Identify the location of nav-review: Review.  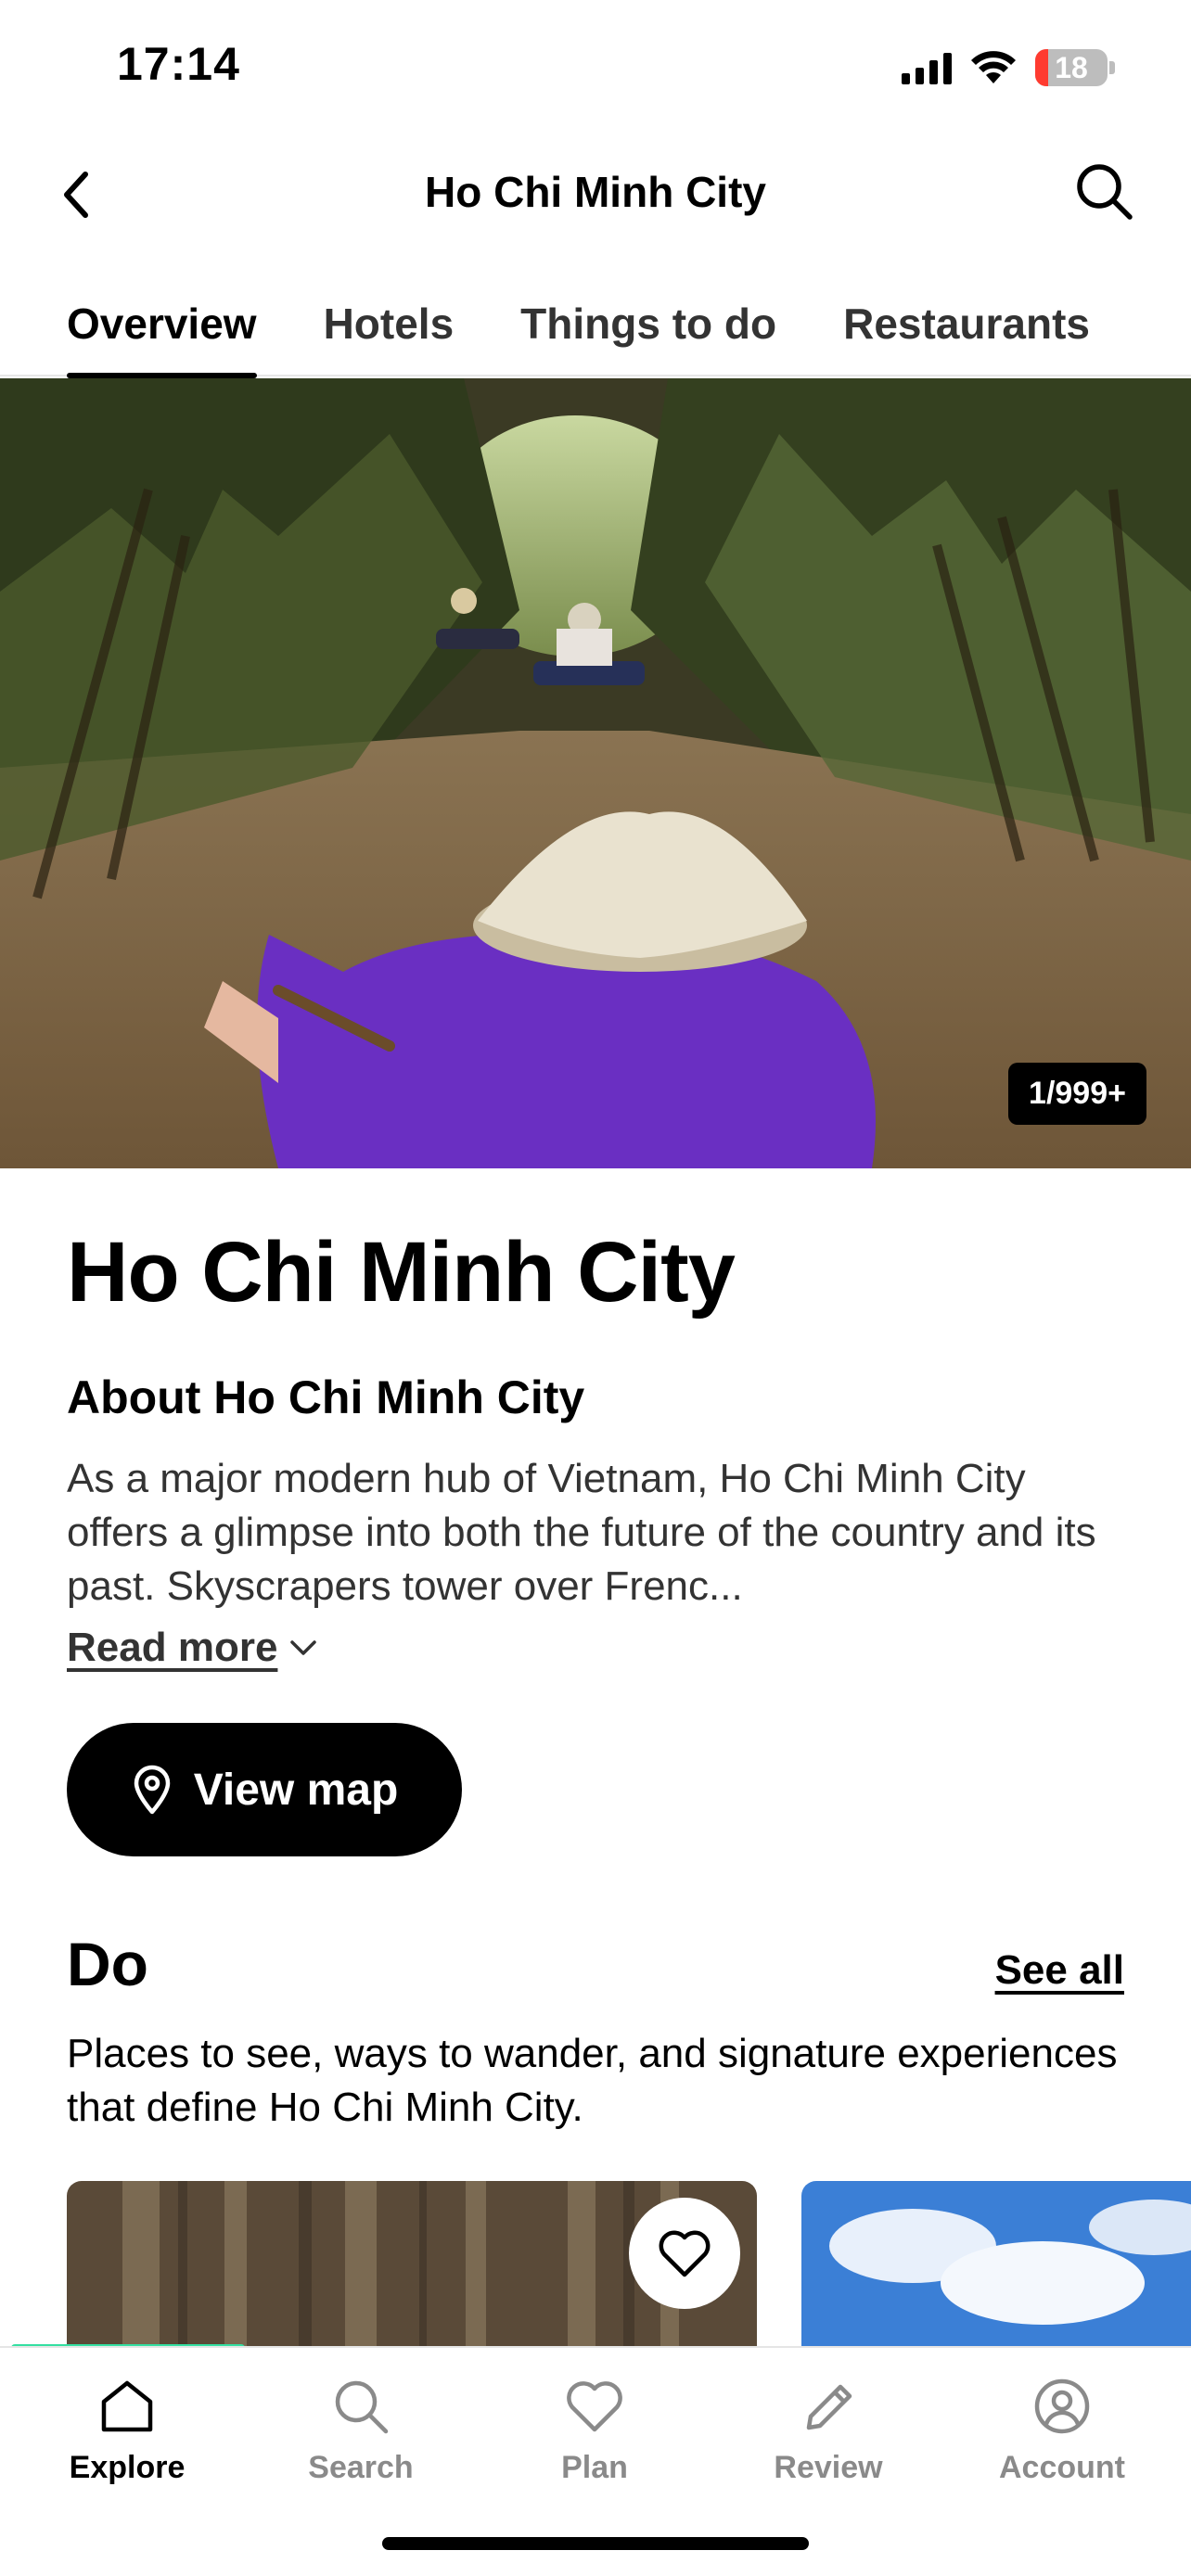
(829, 2431).